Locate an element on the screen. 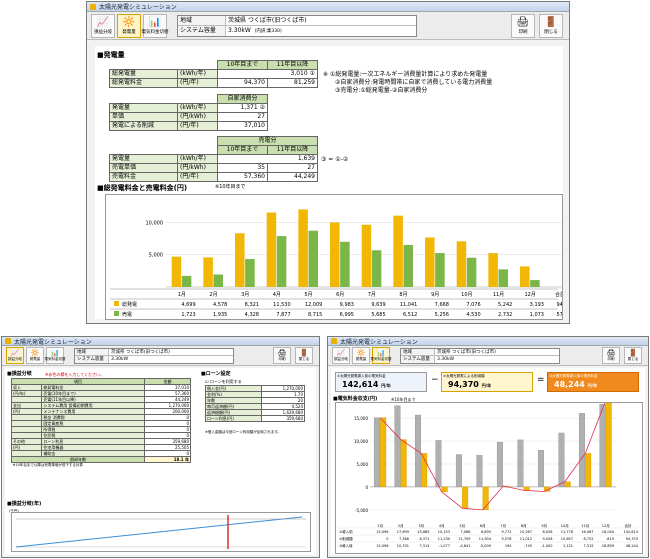 The height and width of the screenshot is (559, 650). total-label: 94,370 is located at coordinates (560, 305).